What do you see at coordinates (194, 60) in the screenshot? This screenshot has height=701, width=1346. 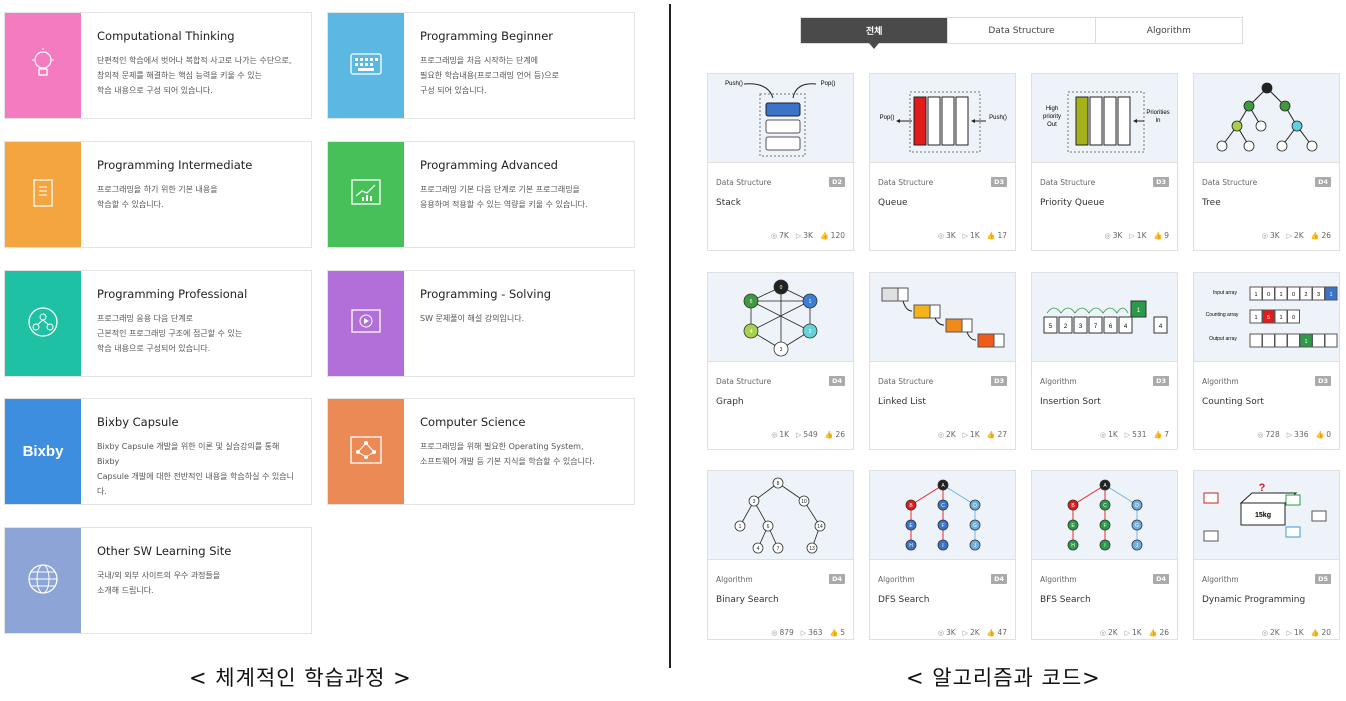 I see `track-description-line: 단편적인 학습에서 벗어나 복합적 사고로 나가는 수단으로,` at bounding box center [194, 60].